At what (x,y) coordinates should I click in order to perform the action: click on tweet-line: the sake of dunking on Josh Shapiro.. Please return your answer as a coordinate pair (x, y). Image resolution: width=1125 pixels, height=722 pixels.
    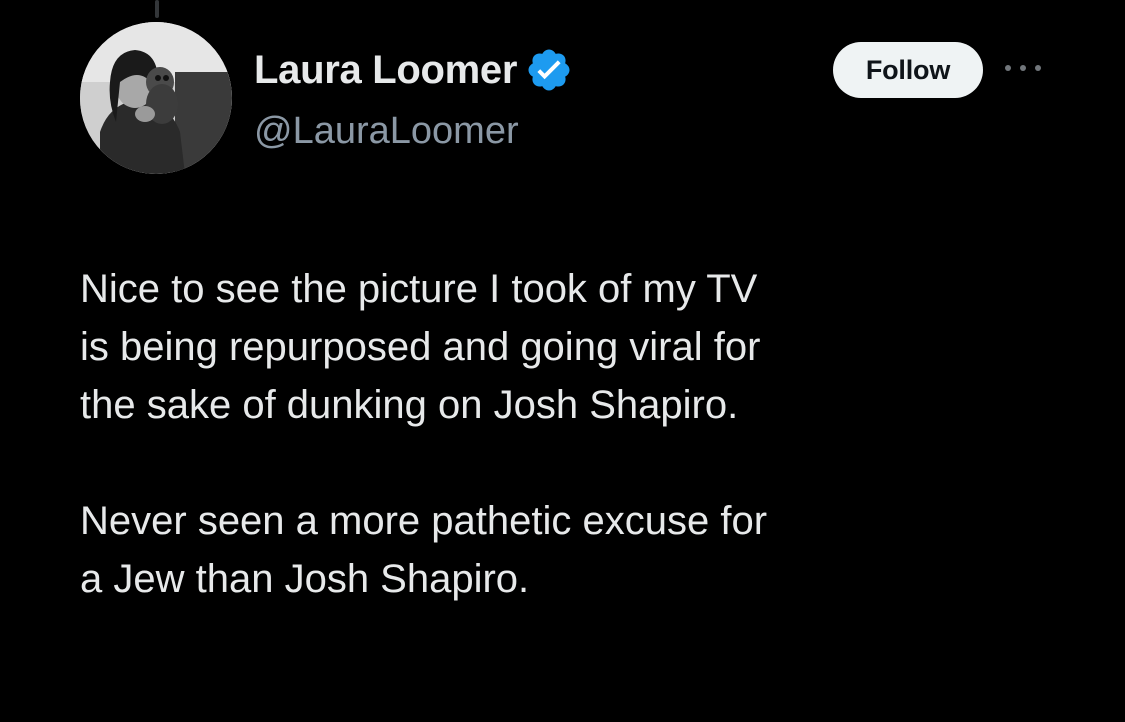
    Looking at the image, I should click on (409, 405).